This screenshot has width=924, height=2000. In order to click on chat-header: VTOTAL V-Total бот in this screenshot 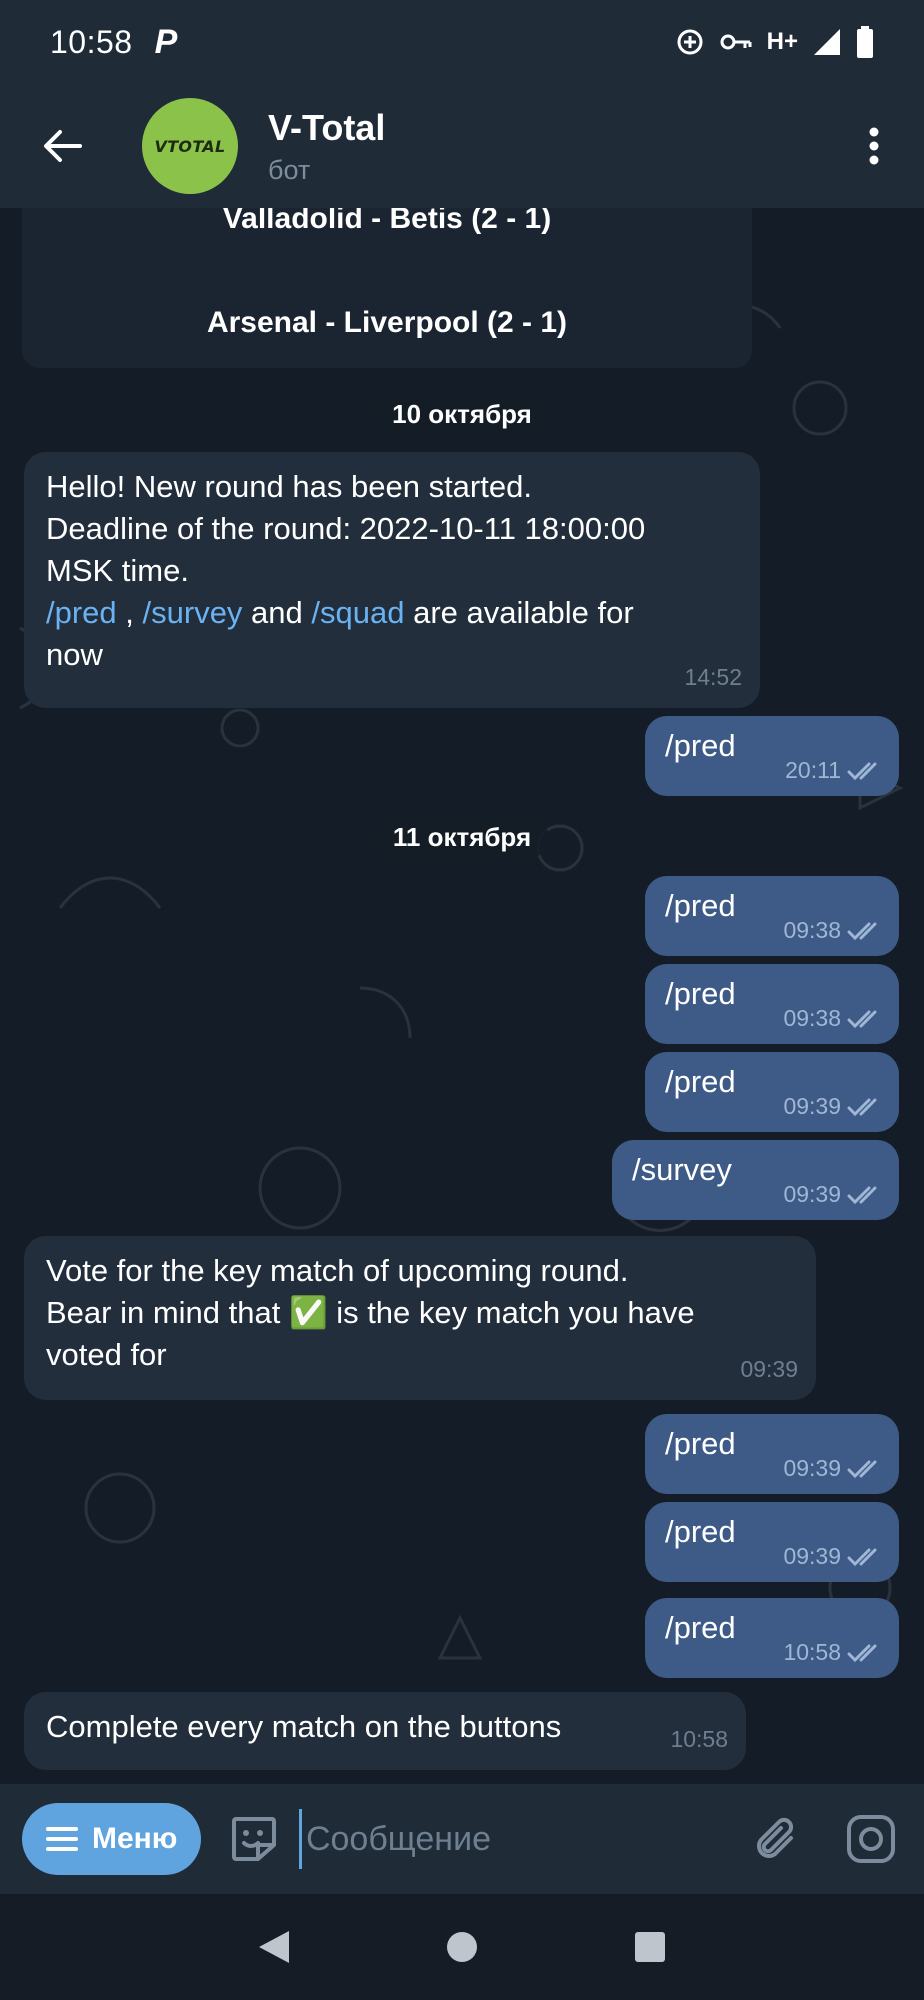, I will do `click(462, 146)`.